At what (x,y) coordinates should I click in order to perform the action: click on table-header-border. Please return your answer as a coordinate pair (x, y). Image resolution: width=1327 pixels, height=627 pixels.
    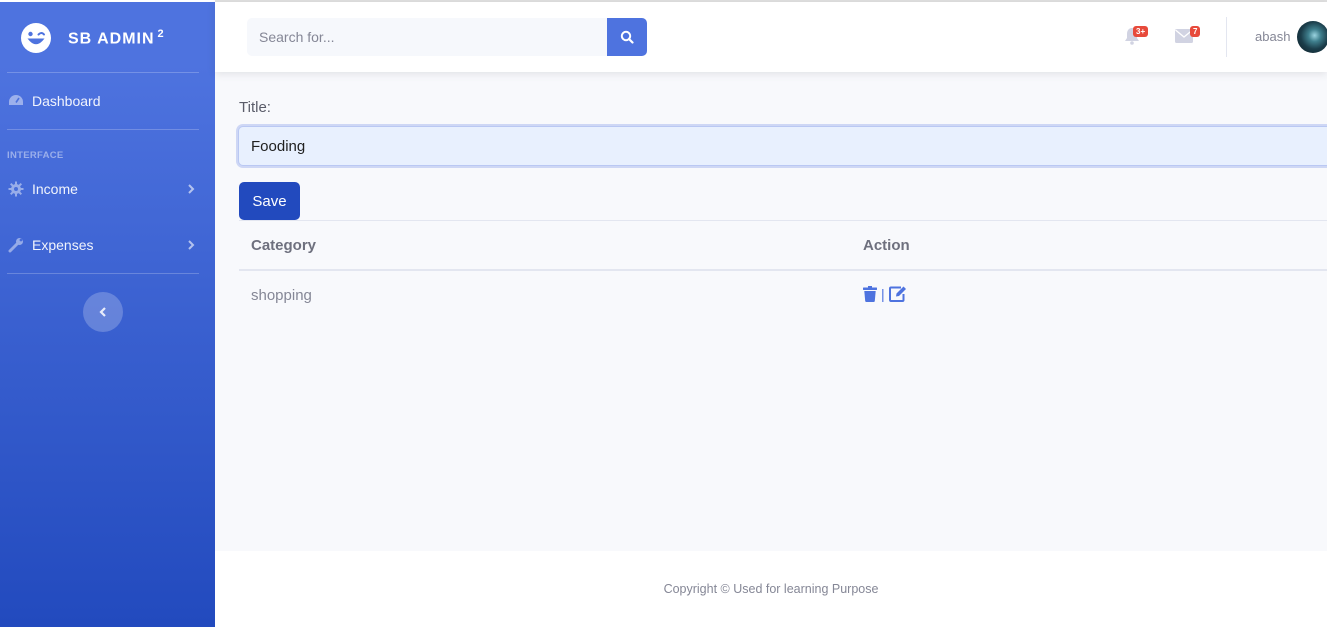
    Looking at the image, I should click on (783, 270).